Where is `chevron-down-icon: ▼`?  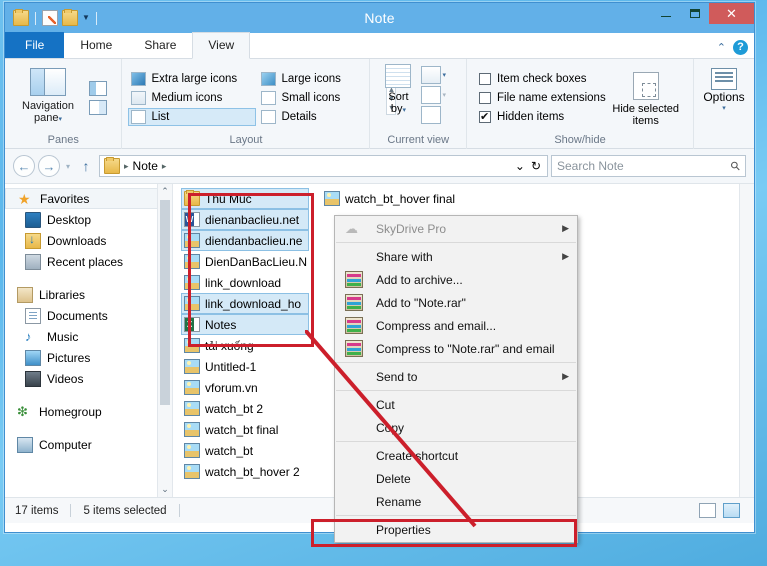 chevron-down-icon: ▼ is located at coordinates (86, 18).